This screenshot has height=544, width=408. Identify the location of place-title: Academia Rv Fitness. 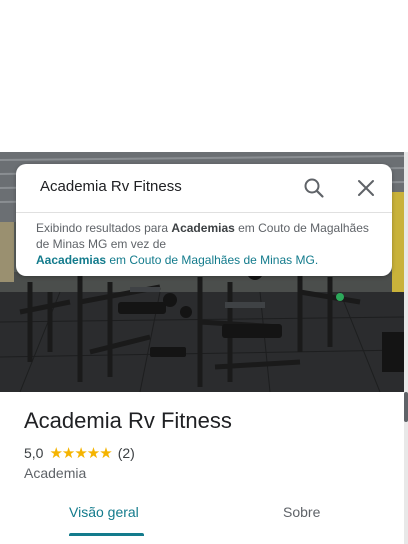
(128, 420).